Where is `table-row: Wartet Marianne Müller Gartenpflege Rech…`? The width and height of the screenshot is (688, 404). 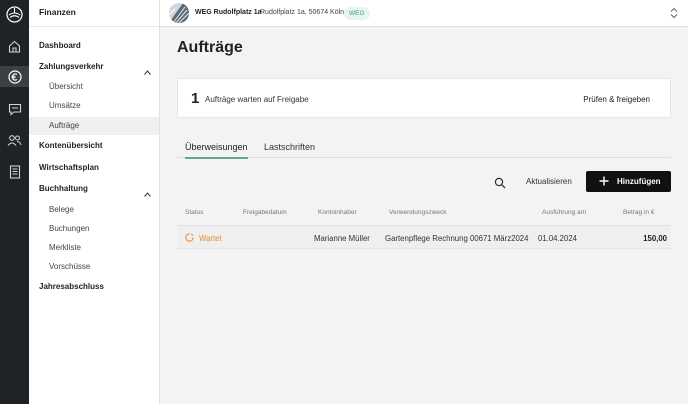 table-row: Wartet Marianne Müller Gartenpflege Rech… is located at coordinates (424, 237).